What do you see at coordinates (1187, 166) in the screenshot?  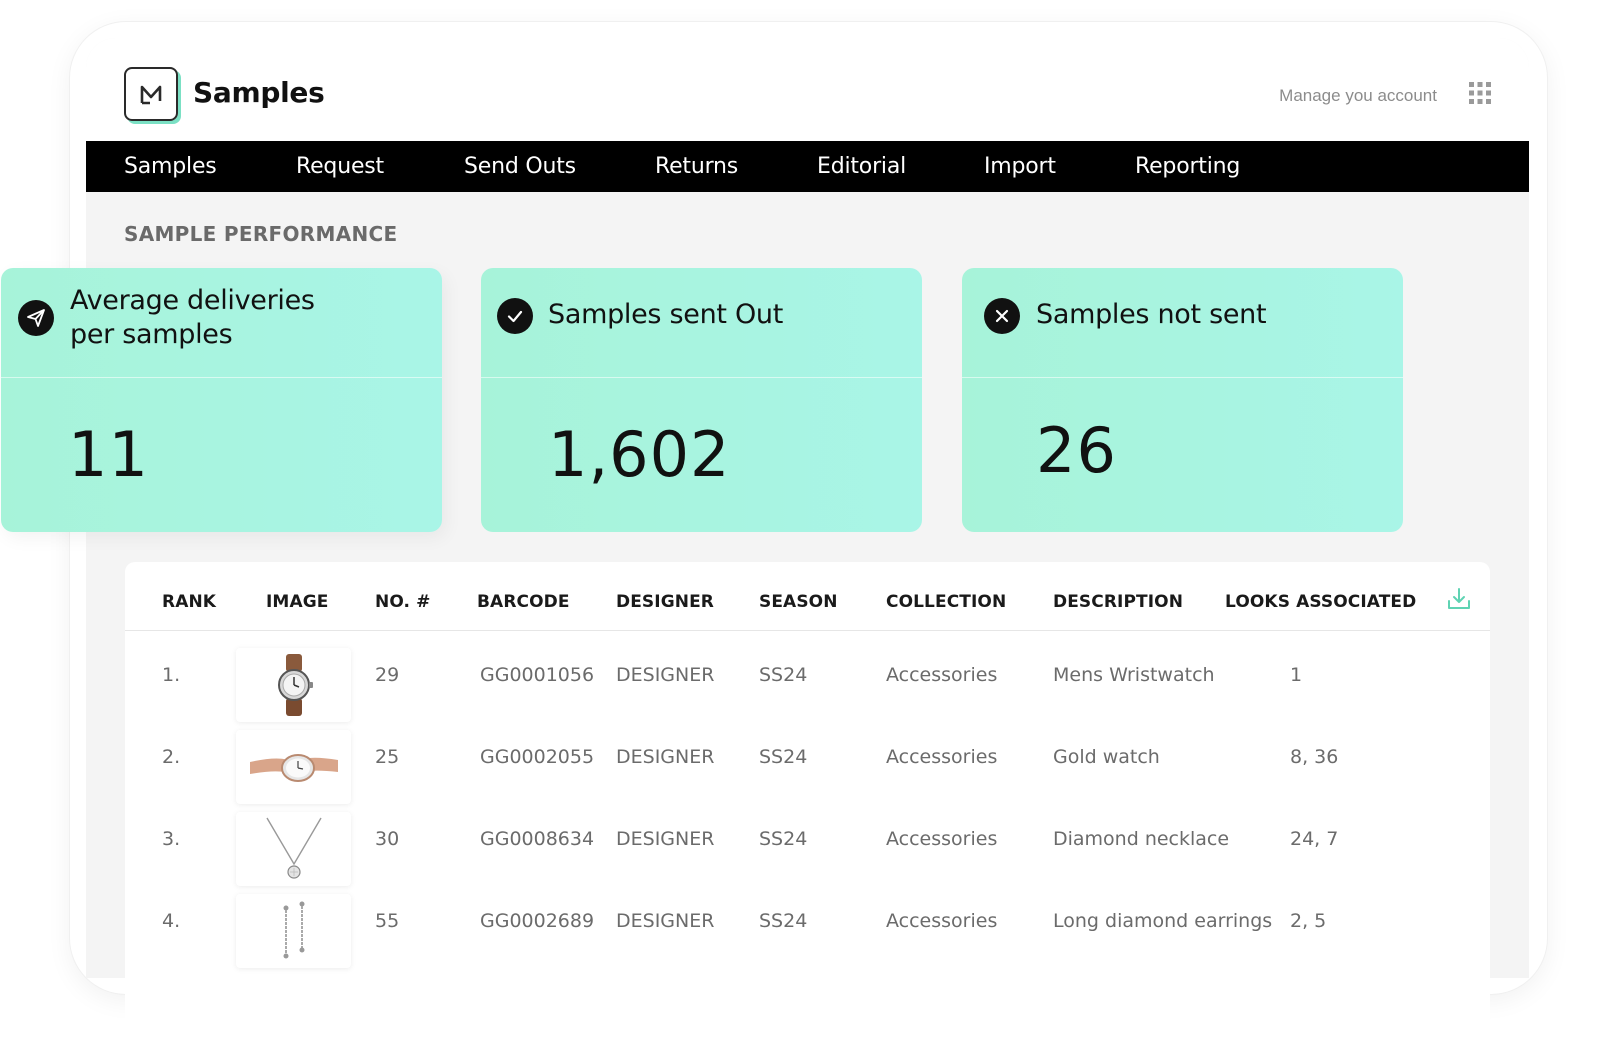 I see `nav-item-reporting: Reporting` at bounding box center [1187, 166].